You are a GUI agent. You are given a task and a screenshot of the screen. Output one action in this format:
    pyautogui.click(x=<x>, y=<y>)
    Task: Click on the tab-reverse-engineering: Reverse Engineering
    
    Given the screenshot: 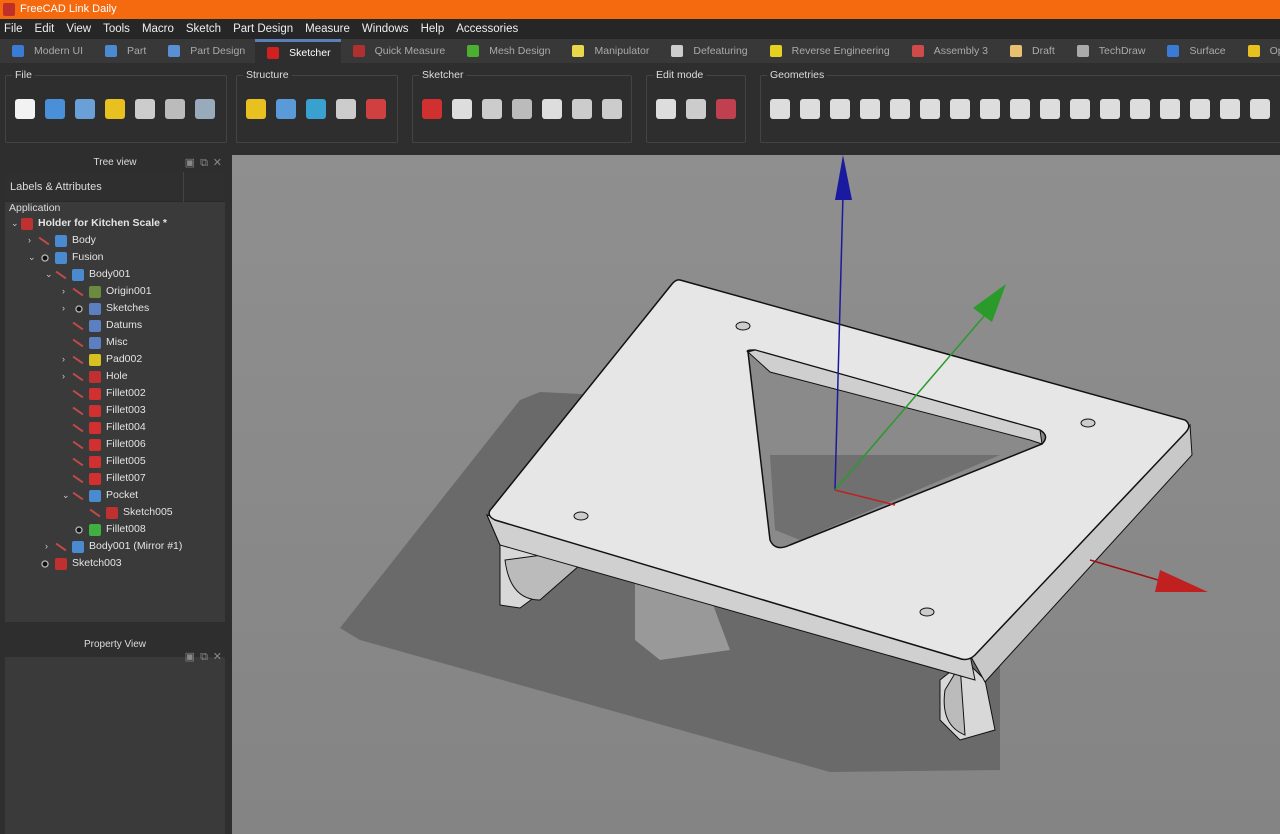 What is the action you would take?
    pyautogui.click(x=829, y=51)
    